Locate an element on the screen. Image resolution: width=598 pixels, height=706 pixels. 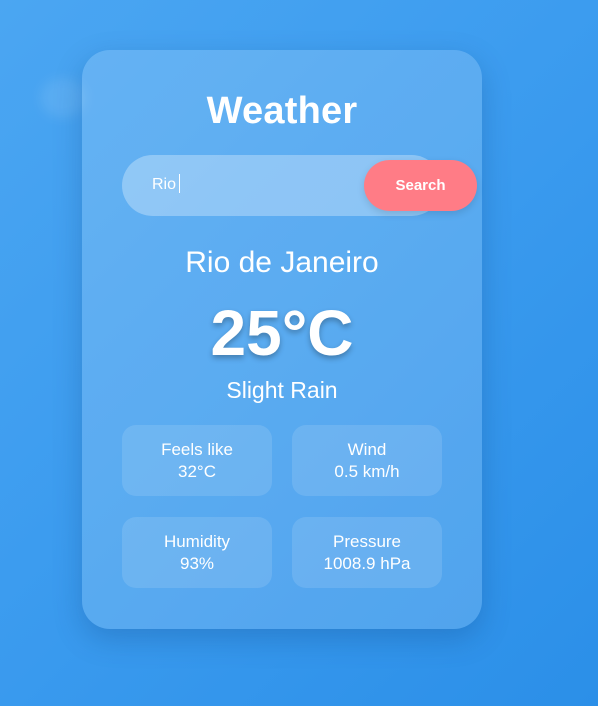
detail-label: Wind is located at coordinates (367, 449).